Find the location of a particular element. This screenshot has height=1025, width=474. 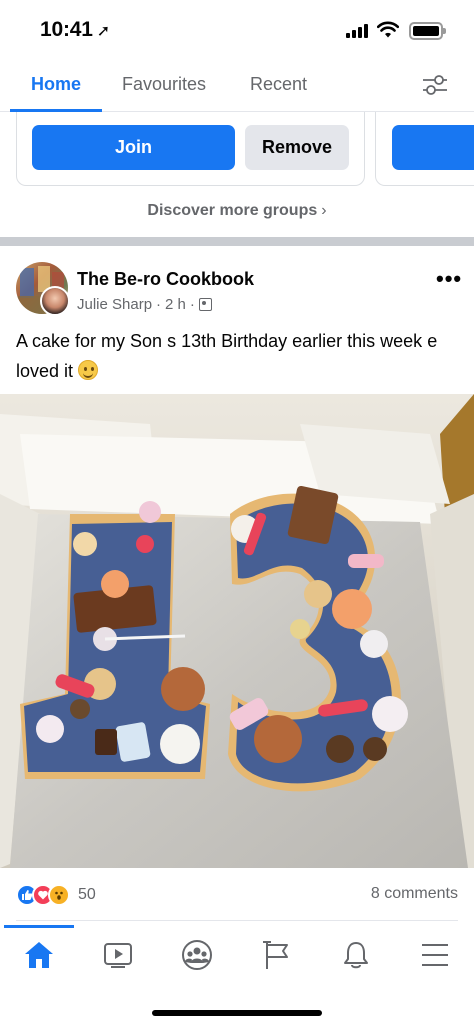

video-icon is located at coordinates (118, 955).